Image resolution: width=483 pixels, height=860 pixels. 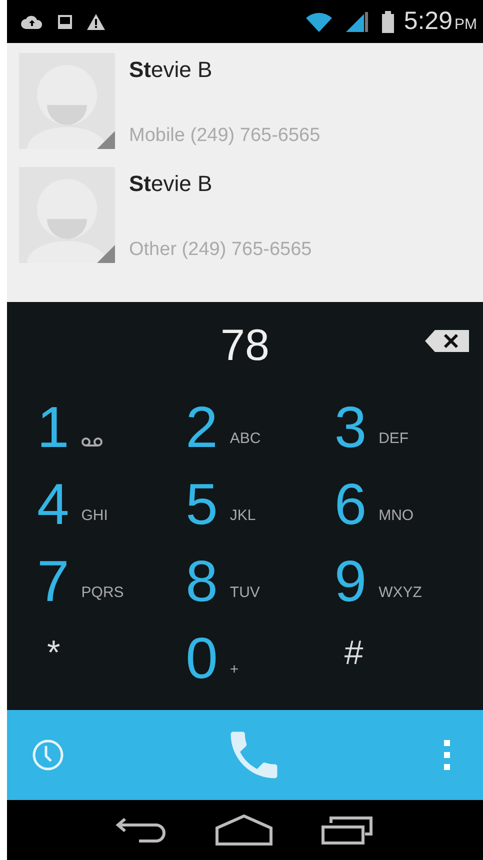 I want to click on home-icon, so click(x=244, y=830).